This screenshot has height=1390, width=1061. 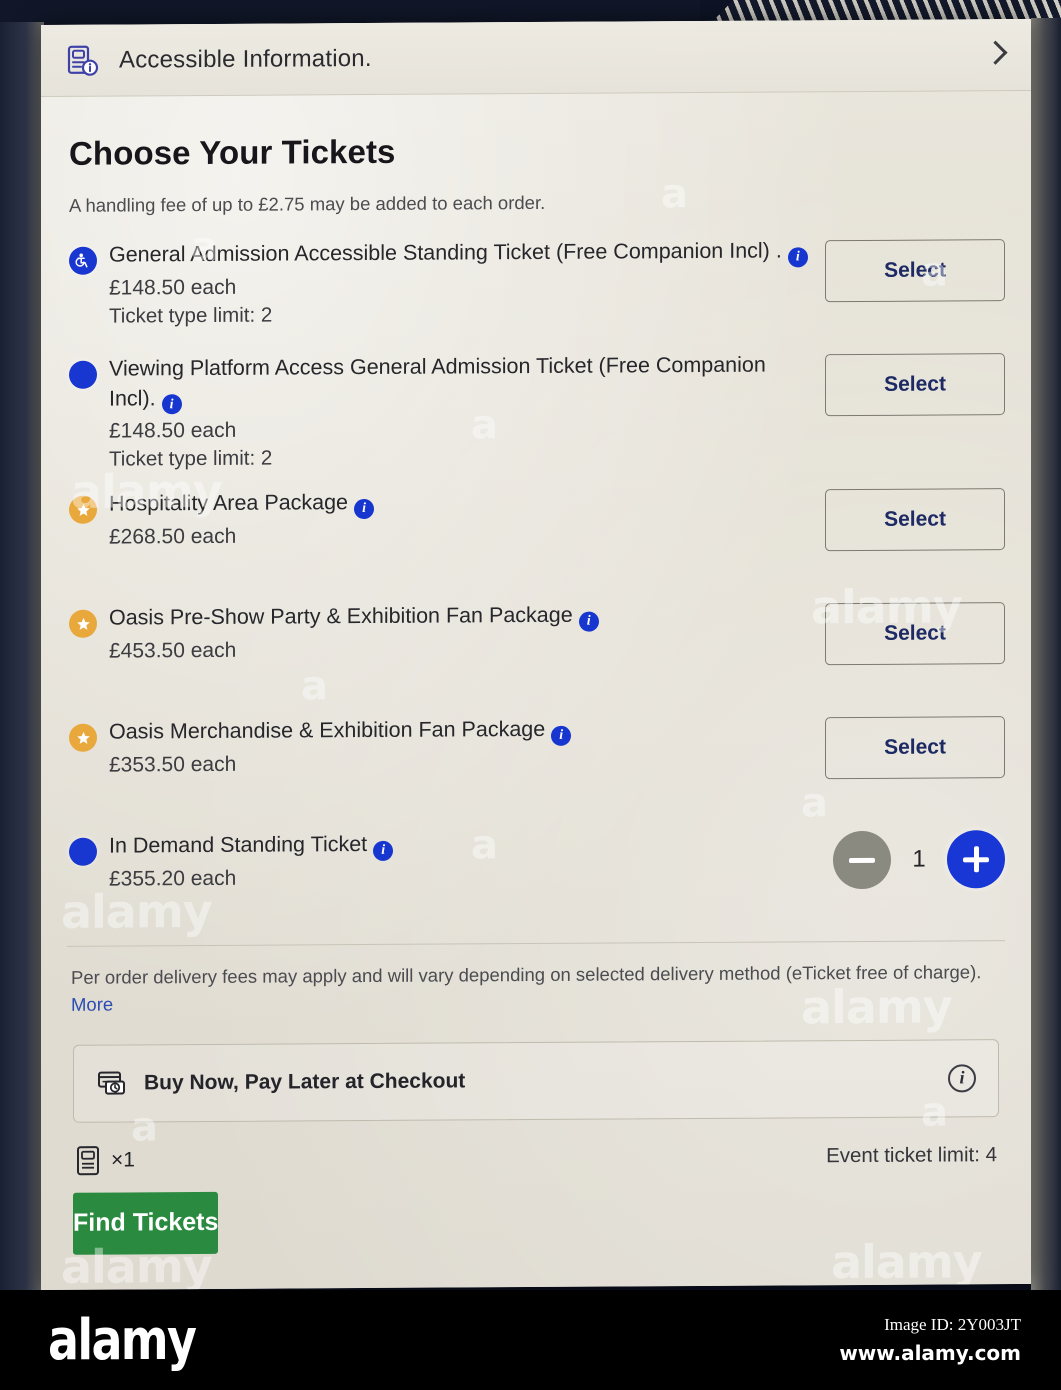 What do you see at coordinates (173, 536) in the screenshot?
I see `ticket-price: £268.50 each` at bounding box center [173, 536].